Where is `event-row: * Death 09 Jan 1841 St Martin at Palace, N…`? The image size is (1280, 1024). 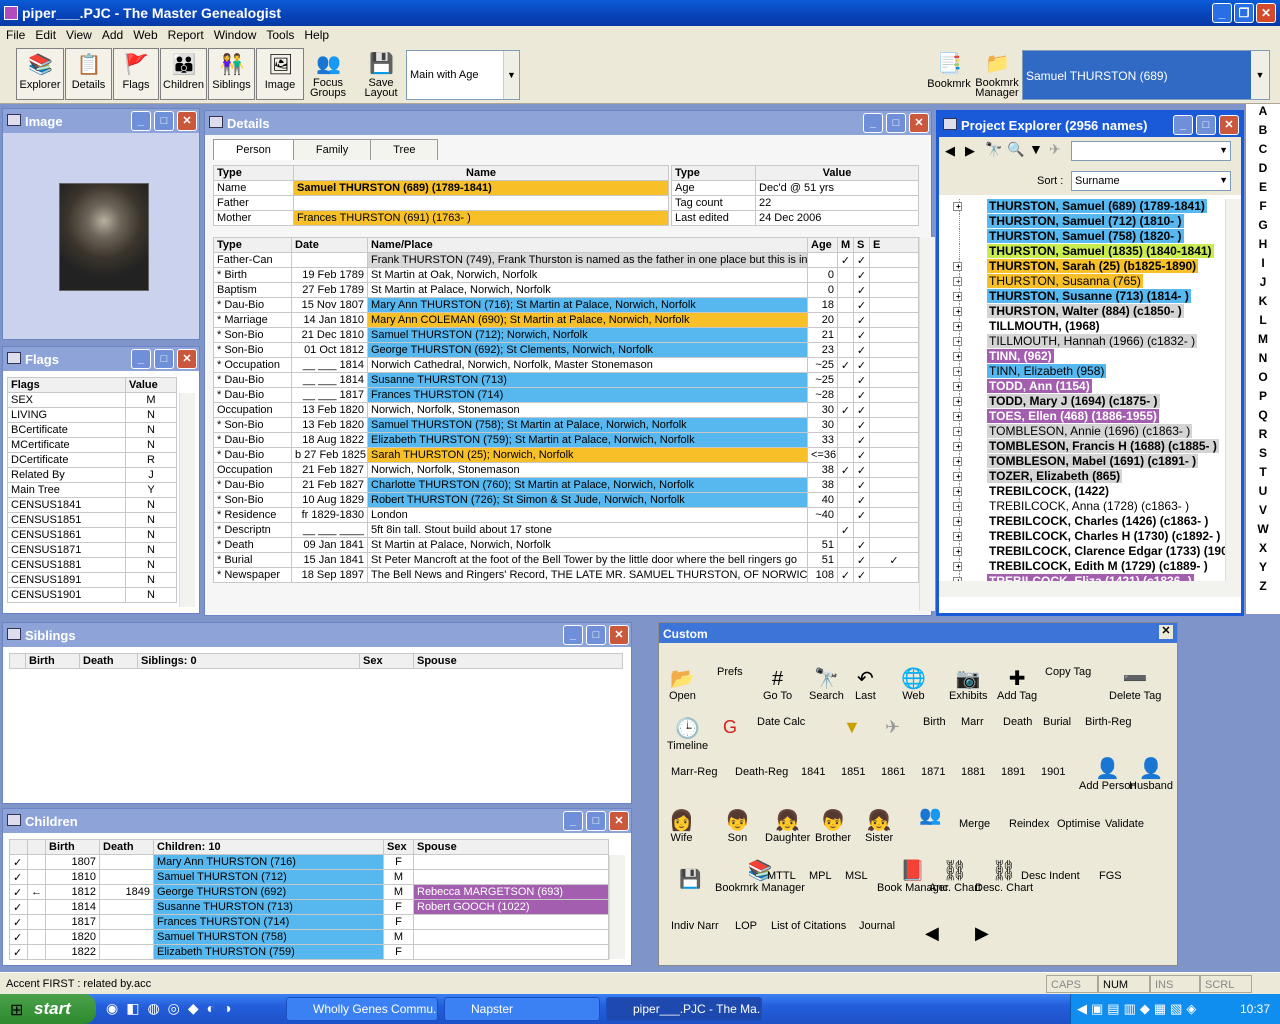 event-row: * Death 09 Jan 1841 St Martin at Palace, N… is located at coordinates (566, 545).